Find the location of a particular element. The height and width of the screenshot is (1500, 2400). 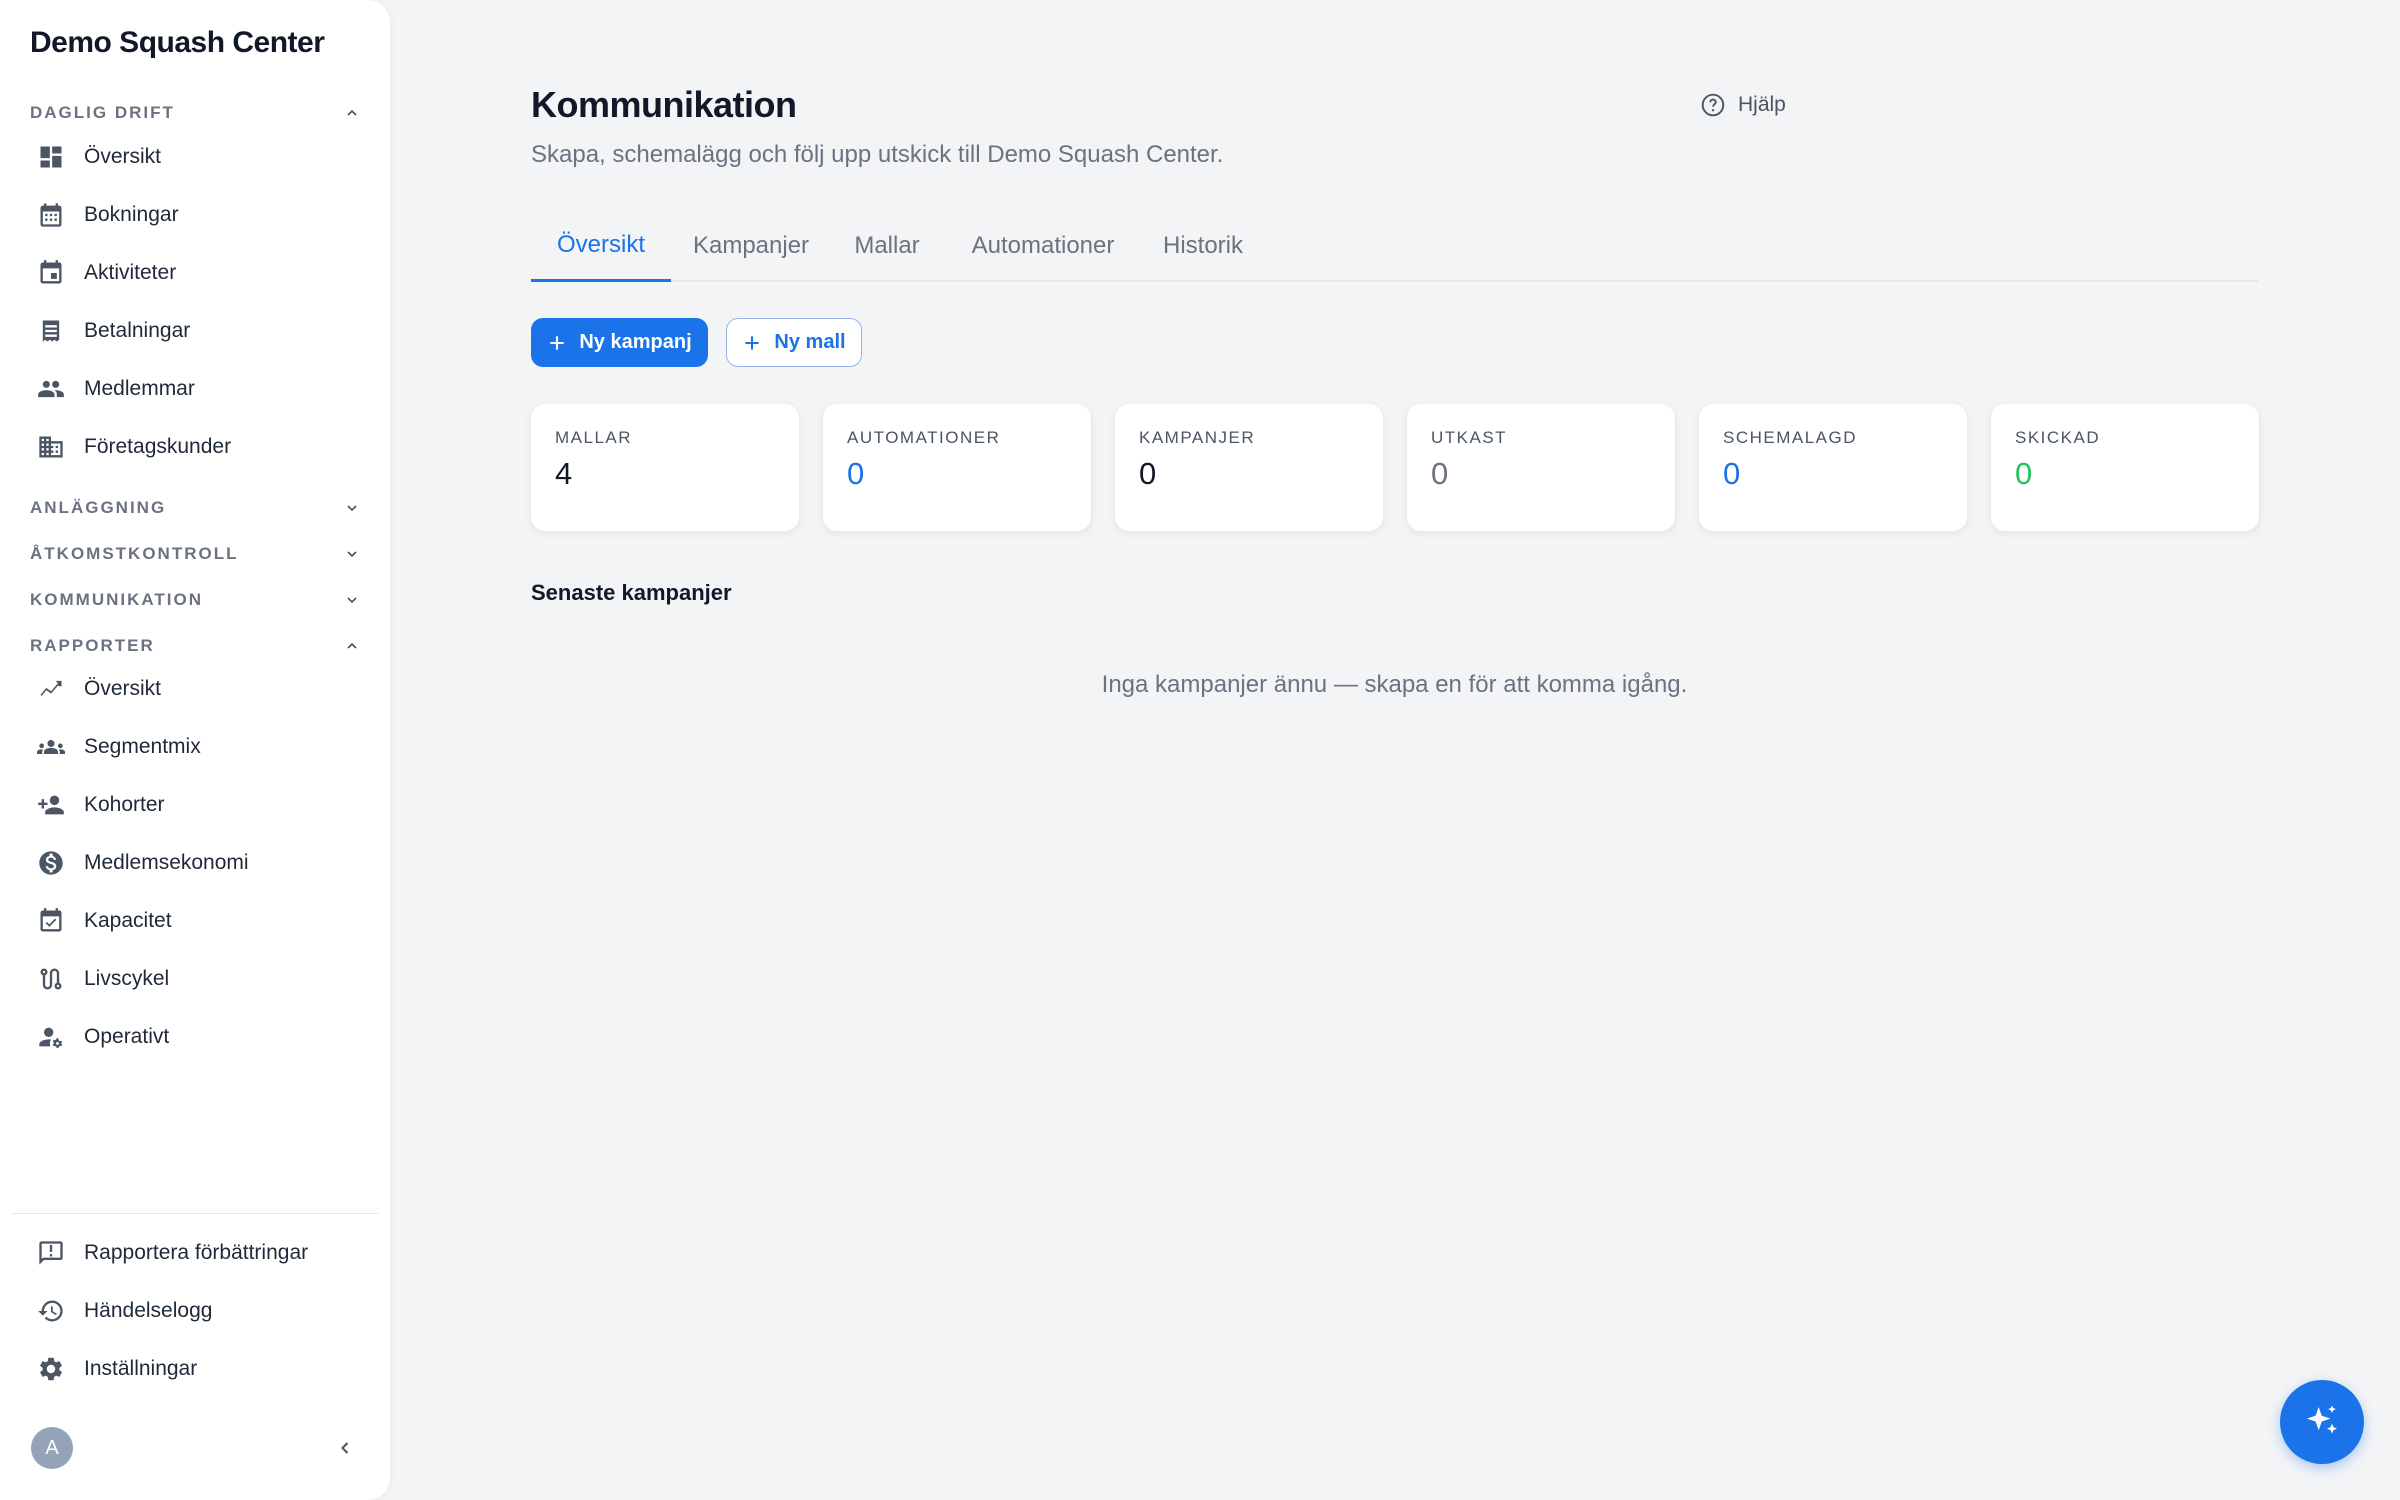

sidebar-item-kohorter: Kohorter is located at coordinates (198, 805).